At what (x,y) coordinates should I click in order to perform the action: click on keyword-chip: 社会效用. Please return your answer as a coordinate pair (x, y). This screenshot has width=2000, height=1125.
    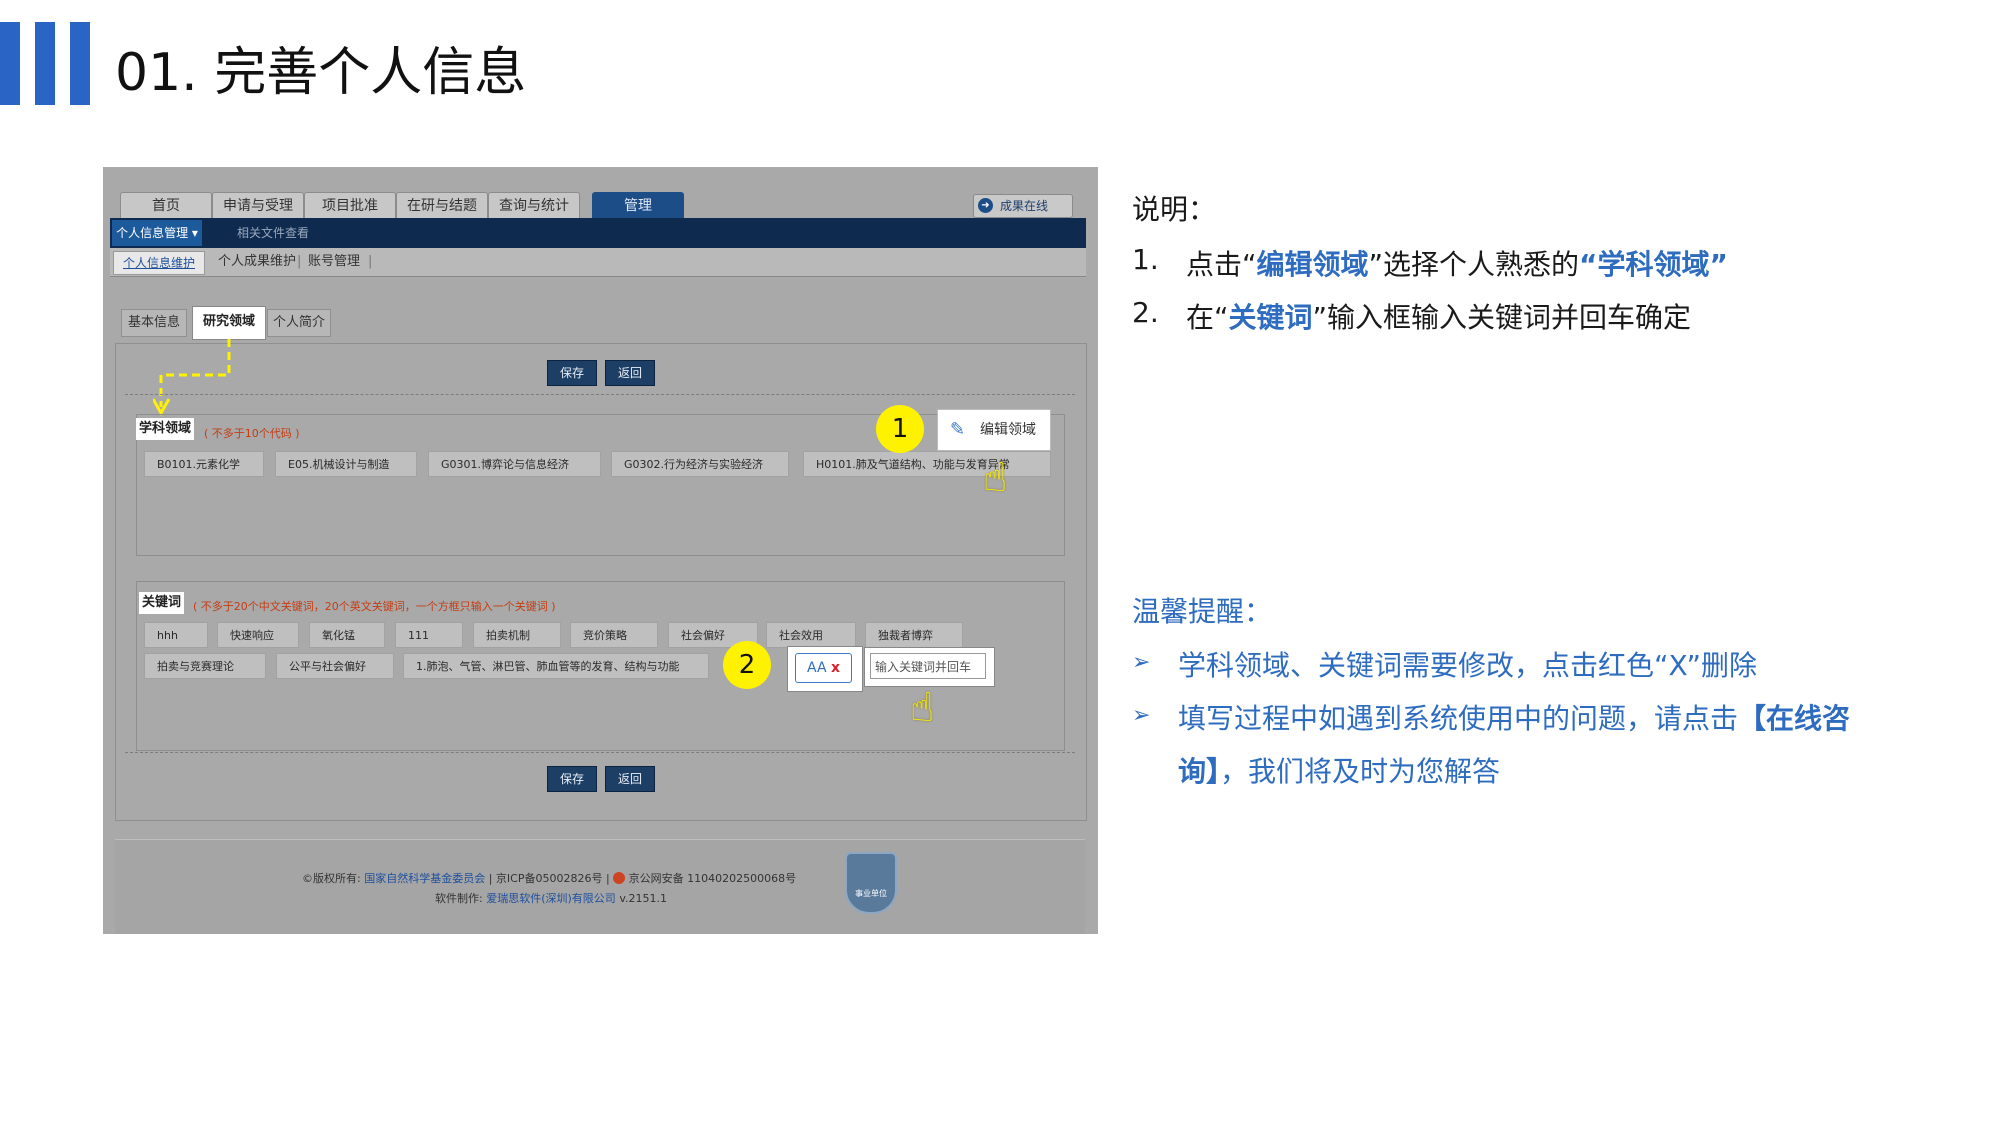
    Looking at the image, I should click on (811, 635).